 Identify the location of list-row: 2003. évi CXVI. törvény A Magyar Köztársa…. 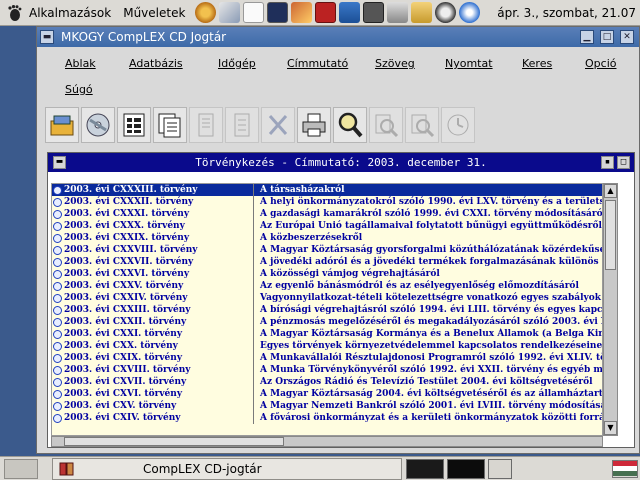
(327, 394).